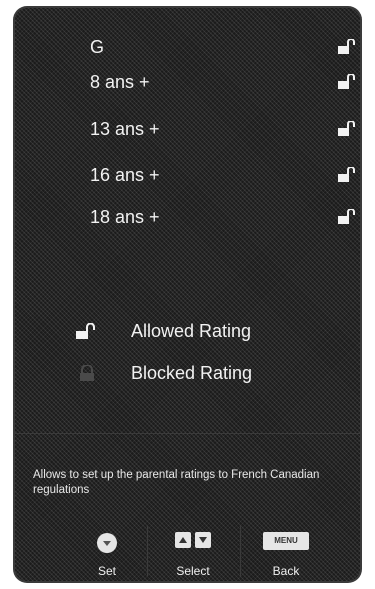 This screenshot has height=589, width=375. What do you see at coordinates (218, 47) in the screenshot?
I see `rating-item-g: G` at bounding box center [218, 47].